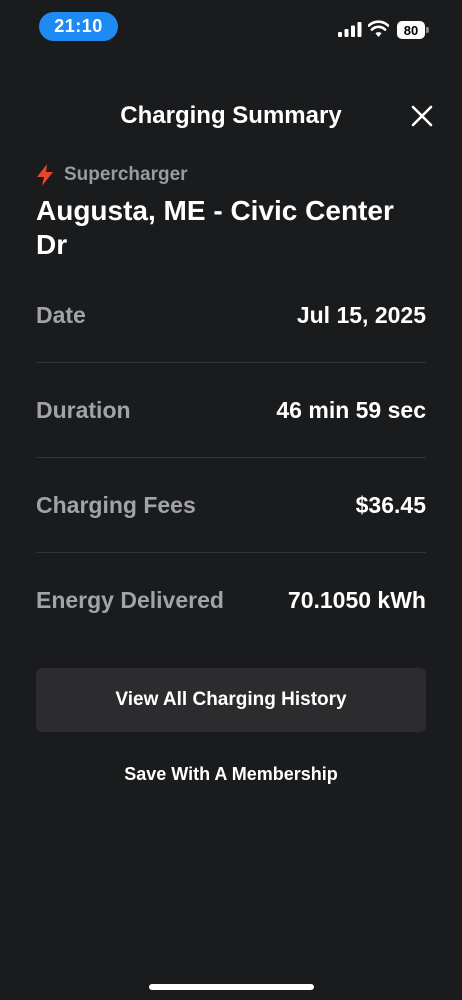 This screenshot has height=1000, width=462. I want to click on close-button, so click(422, 116).